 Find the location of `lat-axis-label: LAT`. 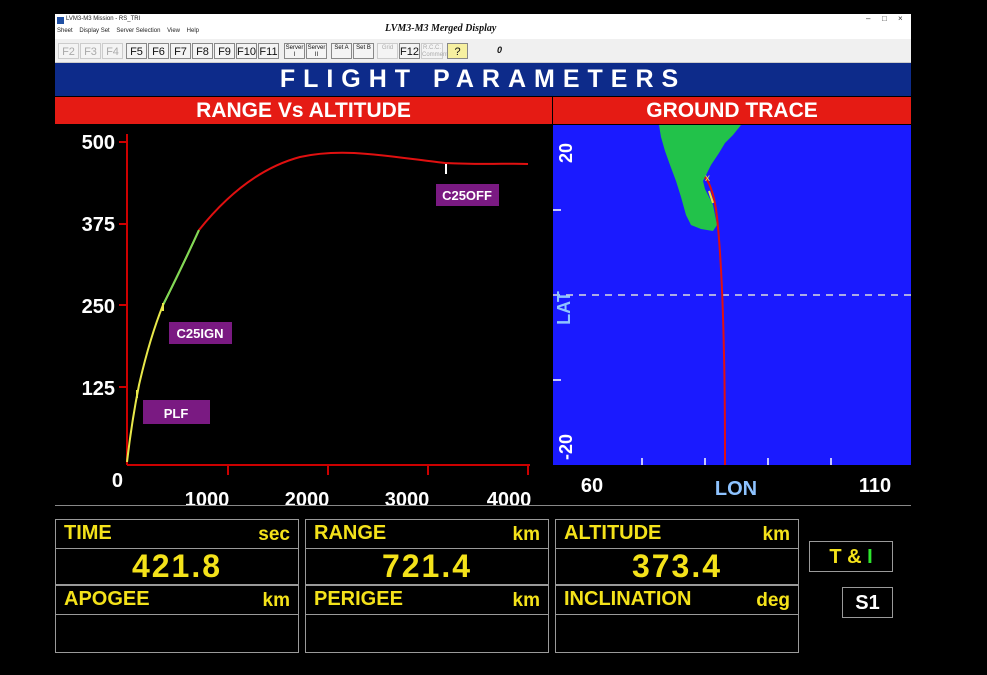

lat-axis-label: LAT is located at coordinates (564, 308).